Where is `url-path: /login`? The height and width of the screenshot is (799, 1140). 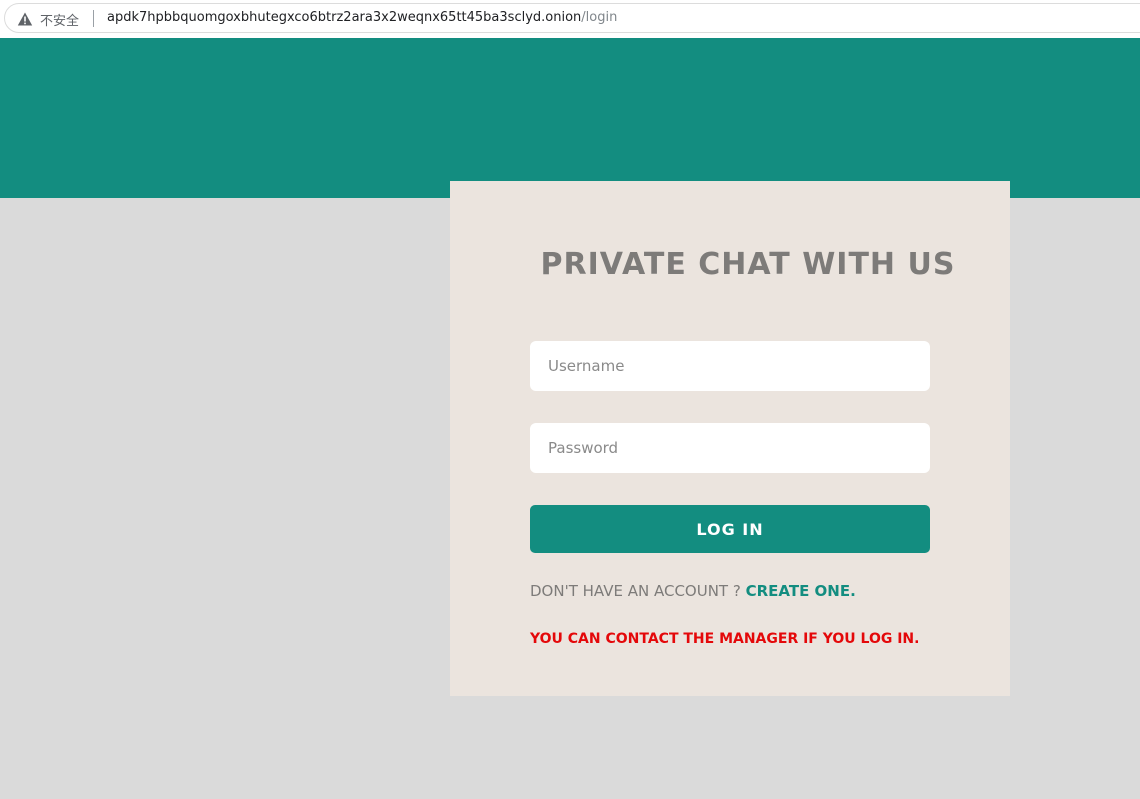
url-path: /login is located at coordinates (599, 17).